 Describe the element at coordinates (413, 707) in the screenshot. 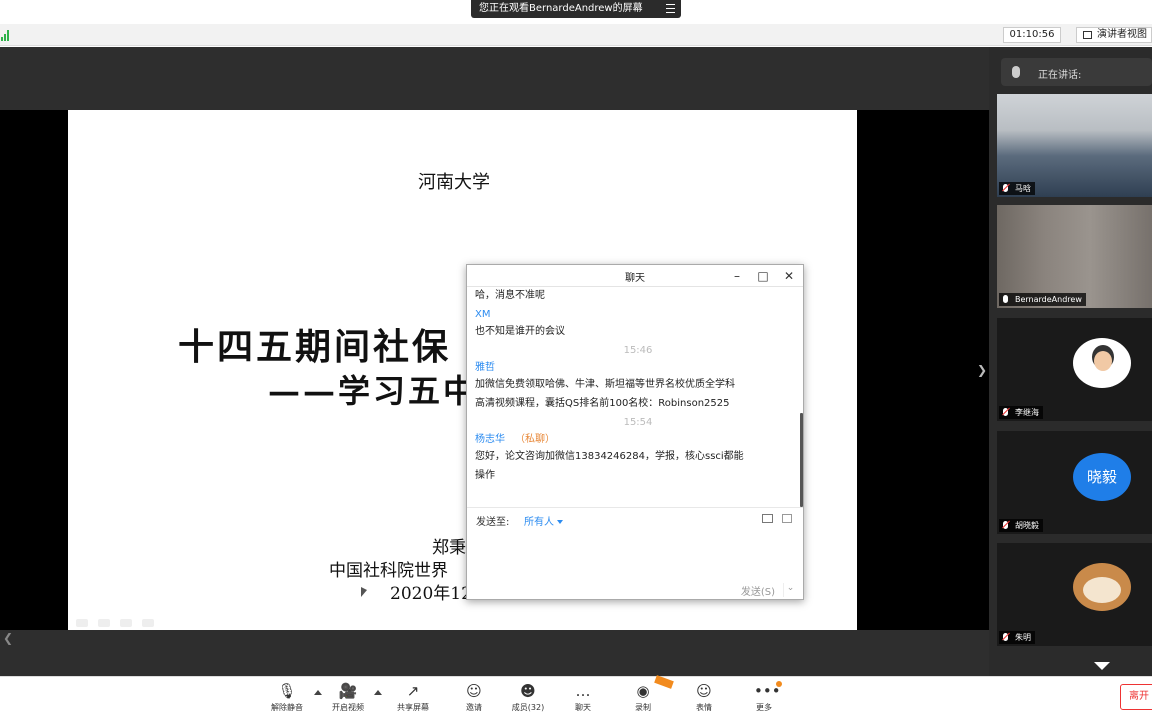

I see `share-screen-label: 共享屏幕` at that location.